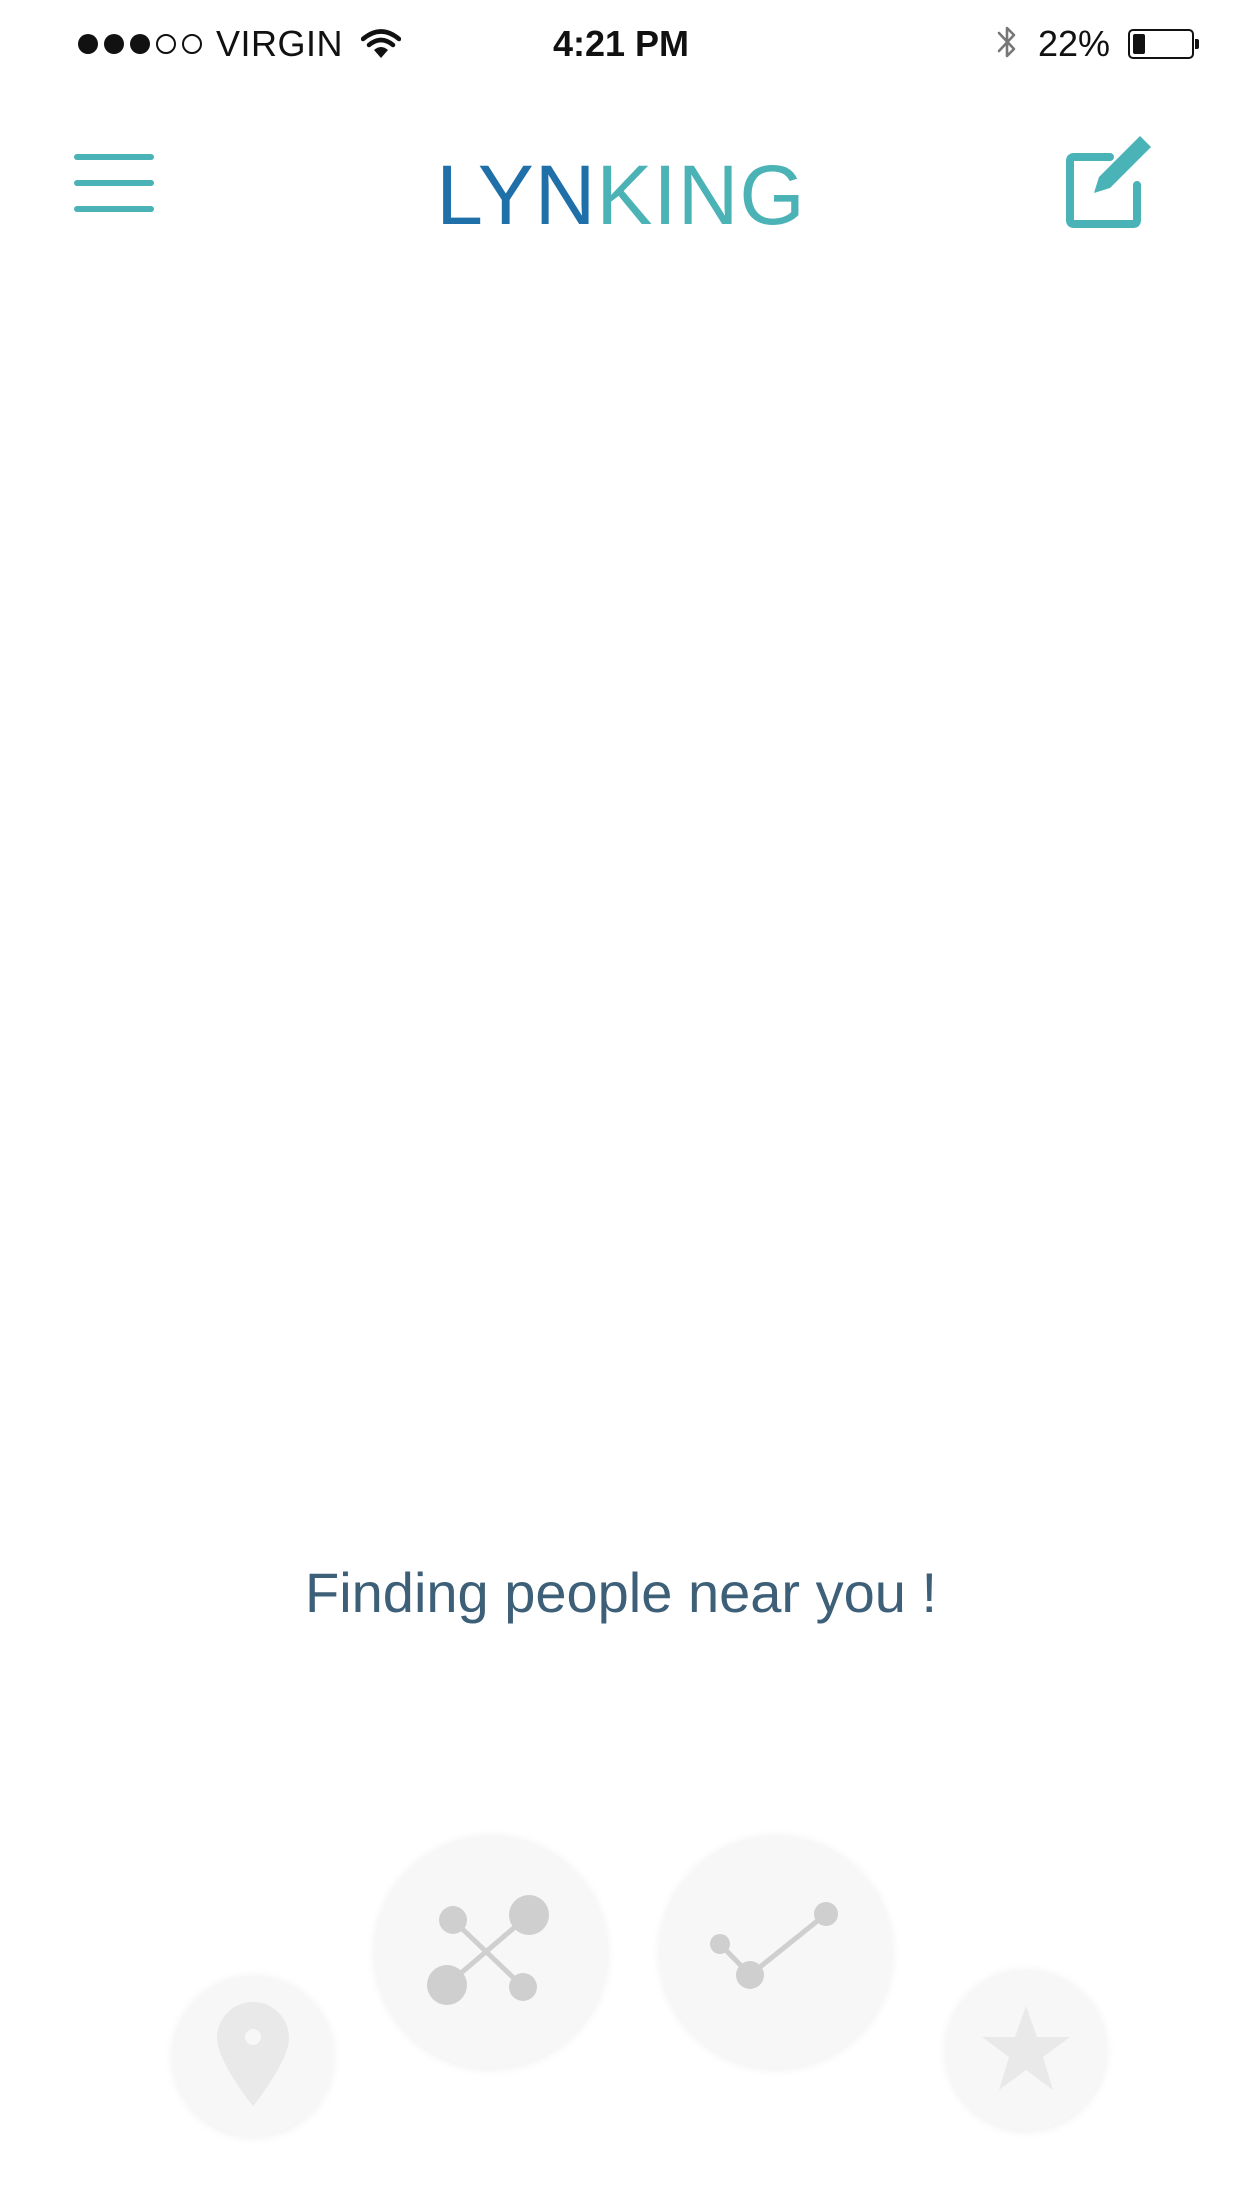 The height and width of the screenshot is (2208, 1242). Describe the element at coordinates (701, 195) in the screenshot. I see `logo-part-king: KING` at that location.